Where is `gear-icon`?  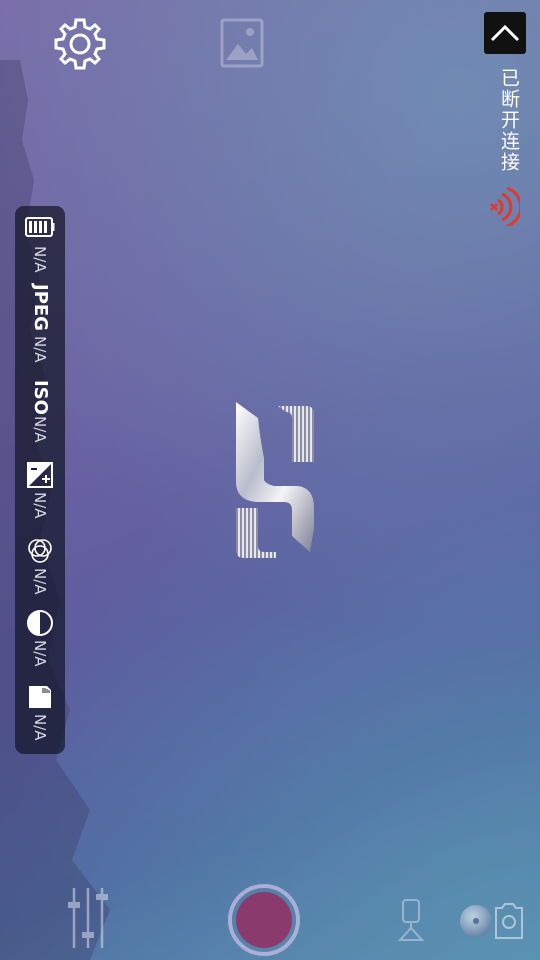
gear-icon is located at coordinates (80, 44).